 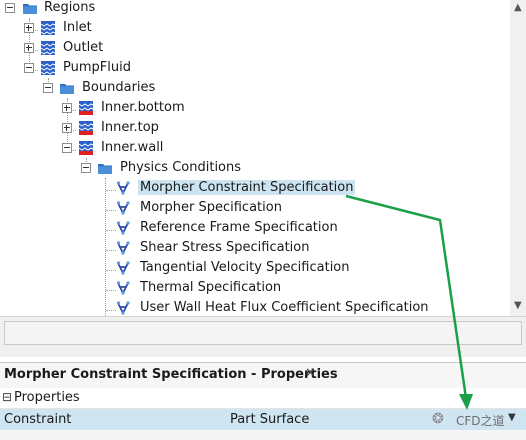 I want to click on annotation-arrow, so click(x=409, y=302).